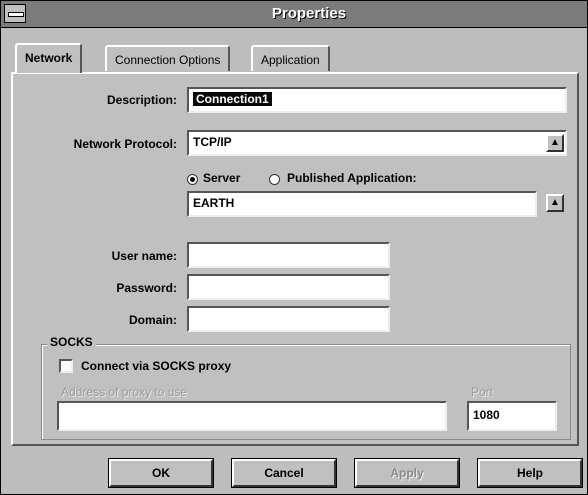 The image size is (588, 495). What do you see at coordinates (168, 58) in the screenshot?
I see `tab-connection-options: Connection Options` at bounding box center [168, 58].